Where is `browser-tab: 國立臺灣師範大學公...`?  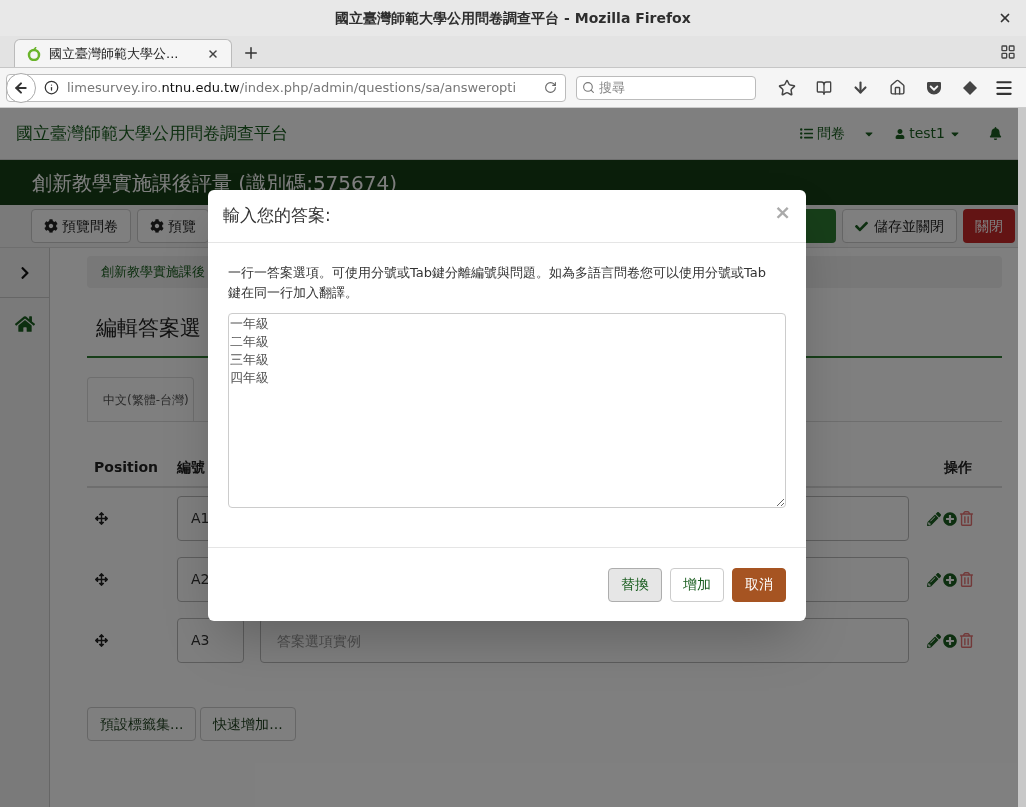 browser-tab: 國立臺灣師範大學公... is located at coordinates (123, 53).